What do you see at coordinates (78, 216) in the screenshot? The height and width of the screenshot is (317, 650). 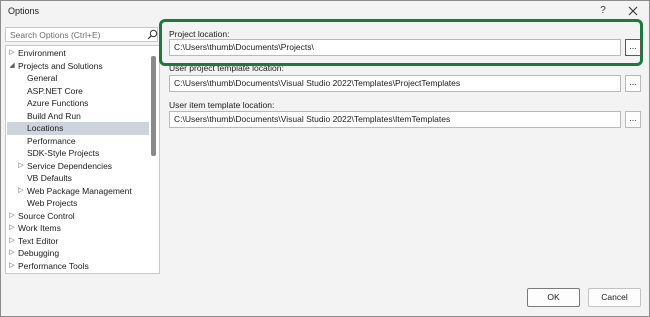 I see `tree-item-source-control: ▷ Source Control` at bounding box center [78, 216].